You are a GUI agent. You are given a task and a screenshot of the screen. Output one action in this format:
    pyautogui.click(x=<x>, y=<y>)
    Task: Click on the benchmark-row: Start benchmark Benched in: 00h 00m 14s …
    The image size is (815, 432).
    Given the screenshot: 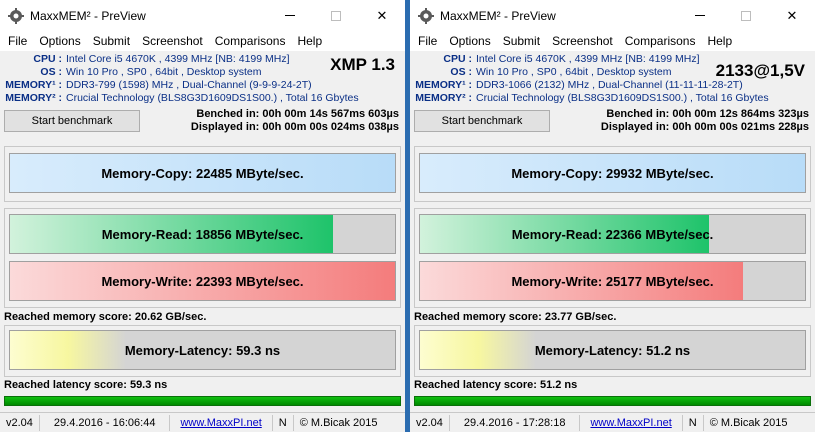 What is the action you would take?
    pyautogui.click(x=202, y=124)
    